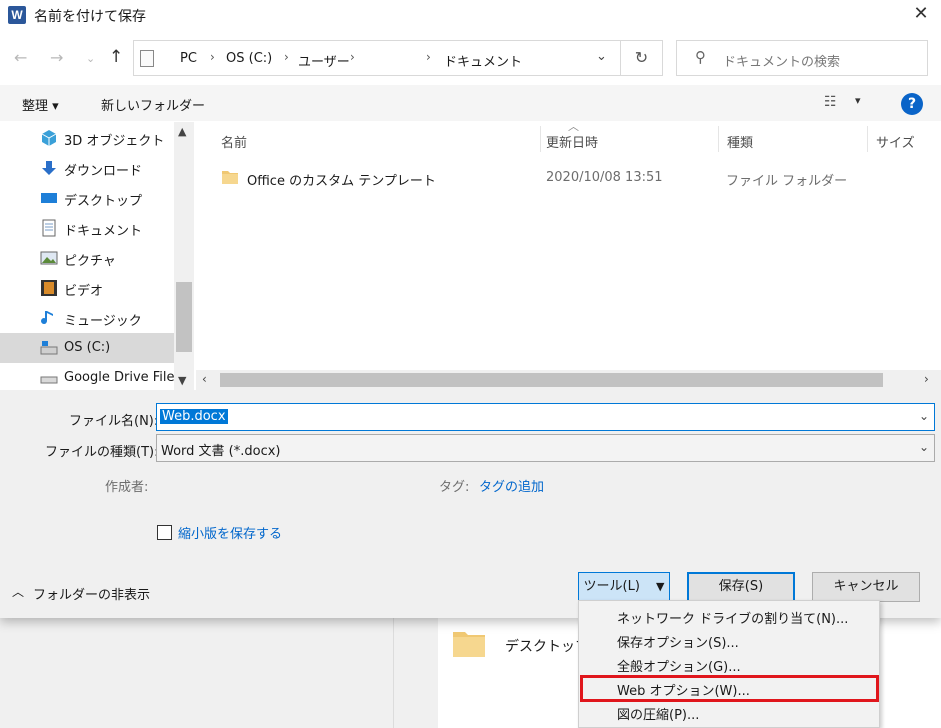 This screenshot has width=941, height=728. I want to click on filename-label: ファイル名(N):, so click(114, 421).